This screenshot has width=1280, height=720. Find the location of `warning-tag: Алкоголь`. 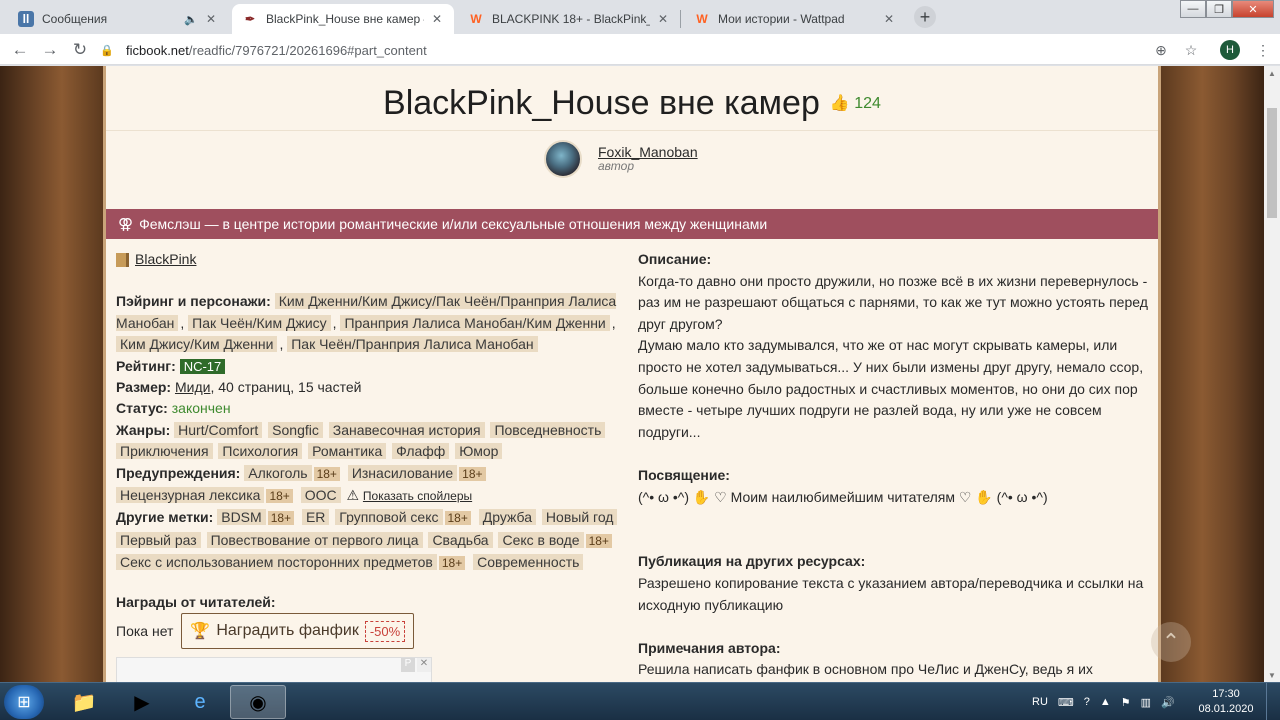

warning-tag: Алкоголь is located at coordinates (278, 472).